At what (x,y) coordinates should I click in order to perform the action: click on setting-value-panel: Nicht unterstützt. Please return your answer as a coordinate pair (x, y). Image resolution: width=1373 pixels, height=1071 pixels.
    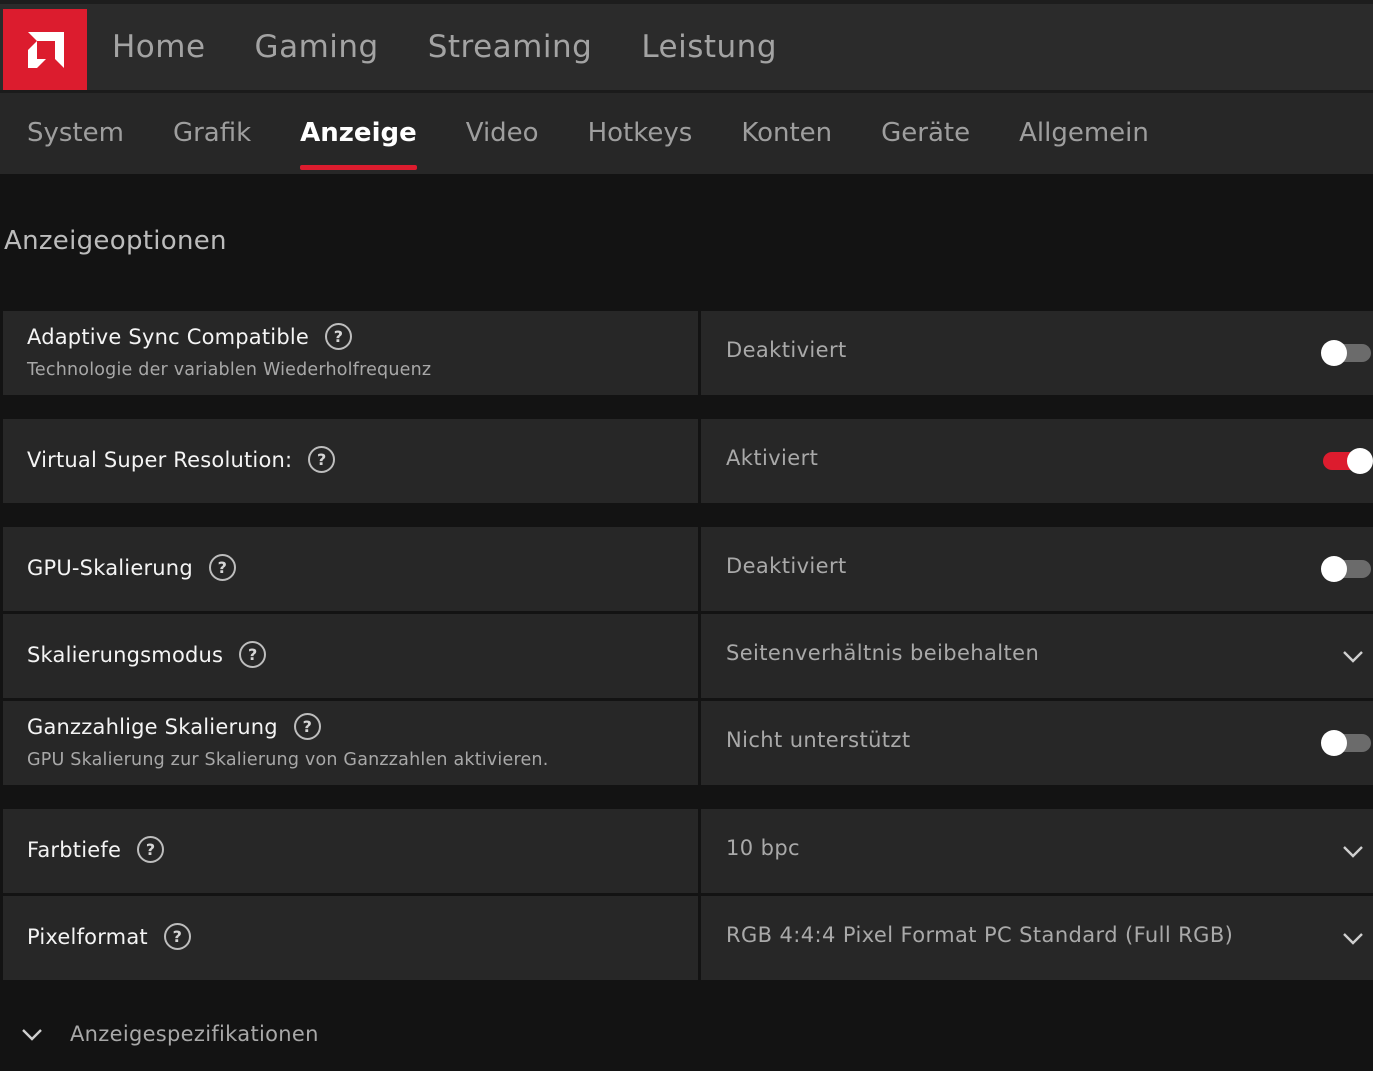
    Looking at the image, I should click on (1037, 743).